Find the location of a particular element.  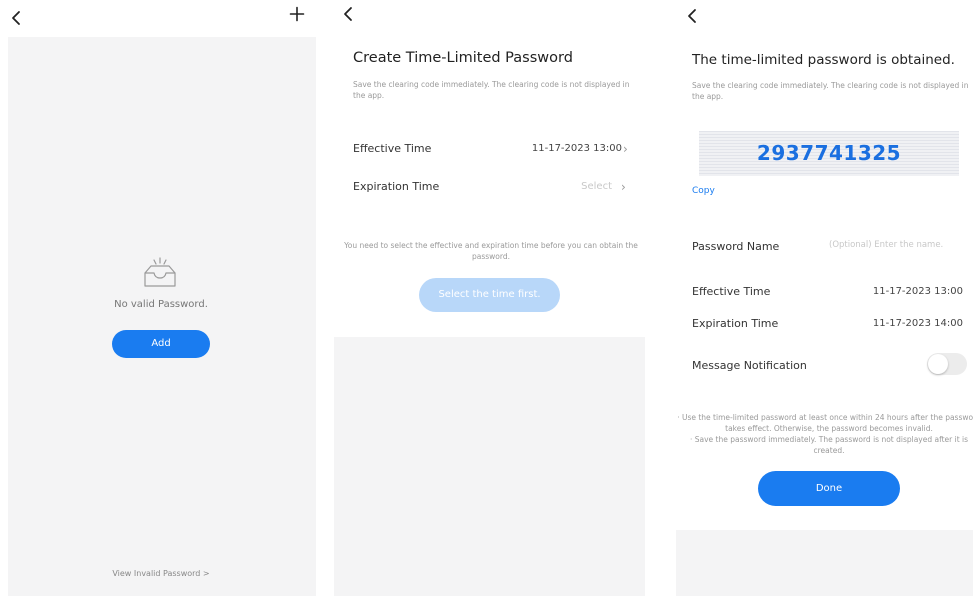

obtain-password-button: Select the time first. is located at coordinates (489, 295).